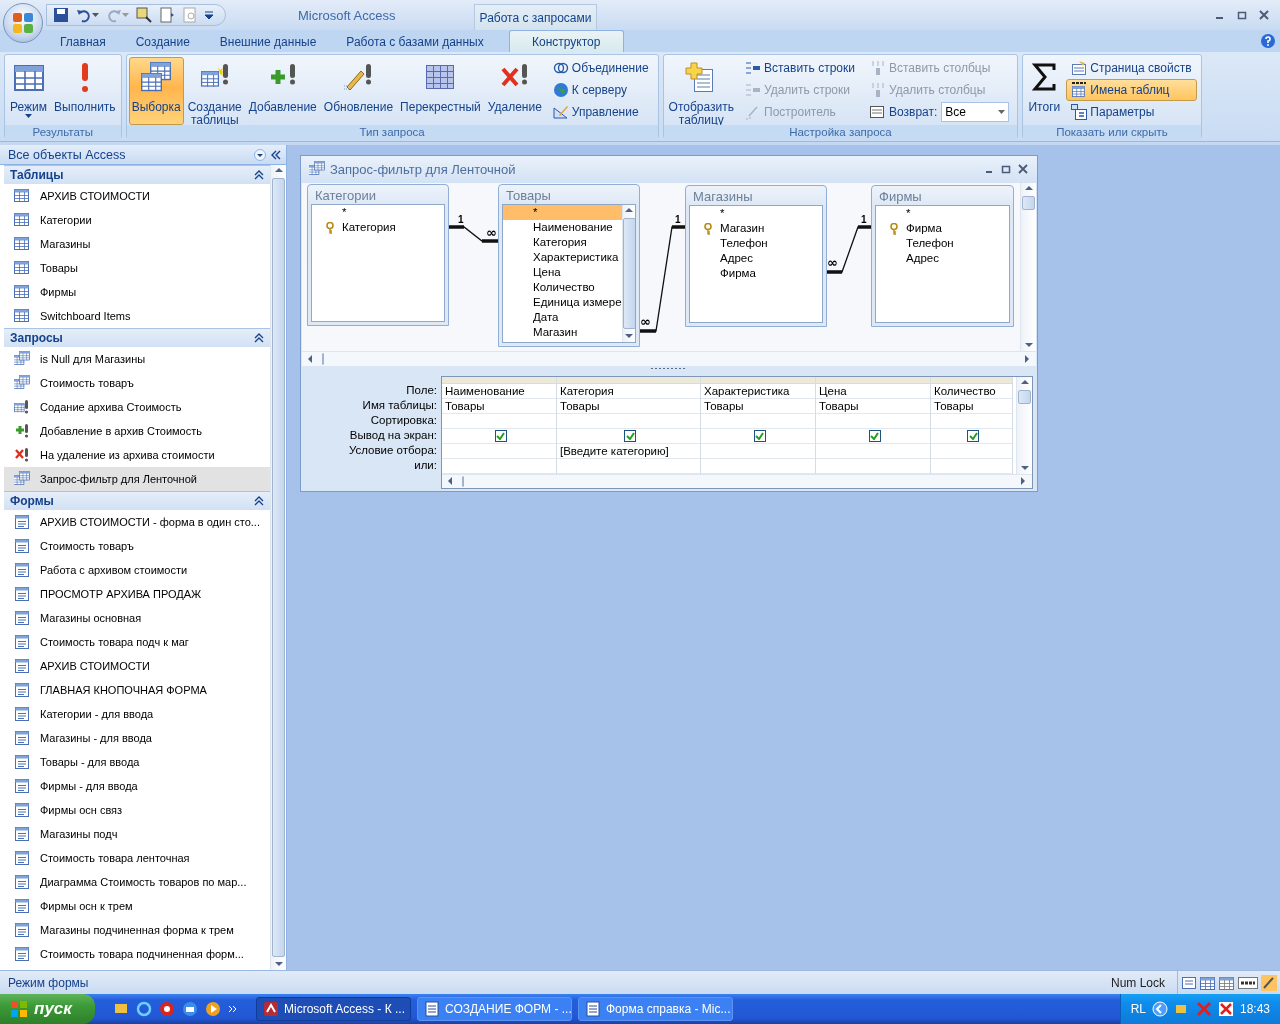 The width and height of the screenshot is (1280, 1024). I want to click on nav-item: Фирмы, so click(137, 292).